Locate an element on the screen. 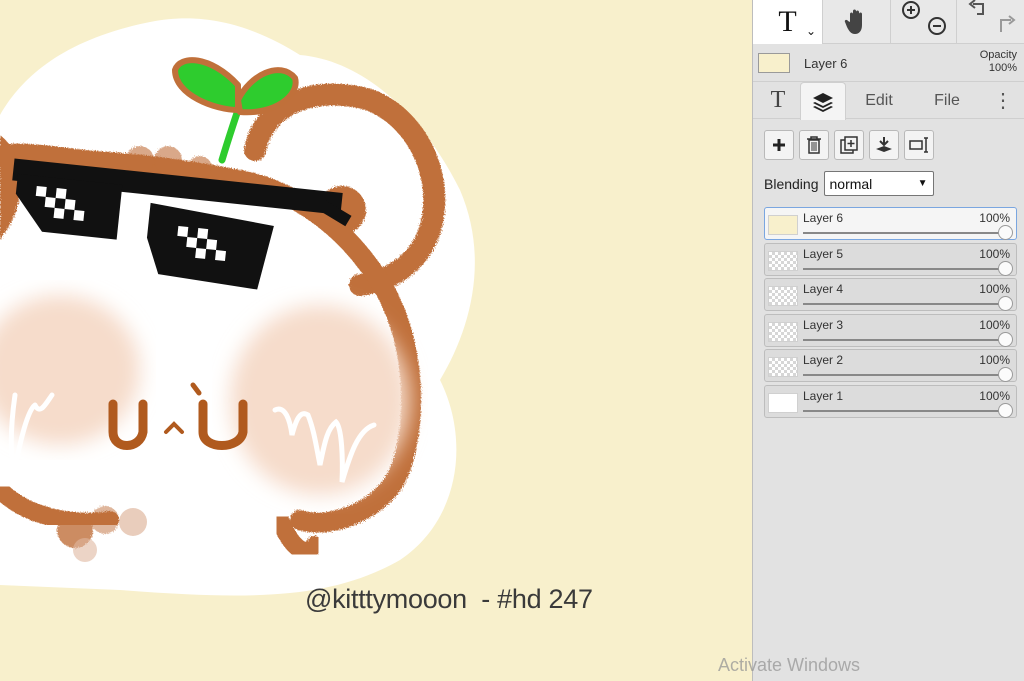  tab-file: File is located at coordinates (947, 100).